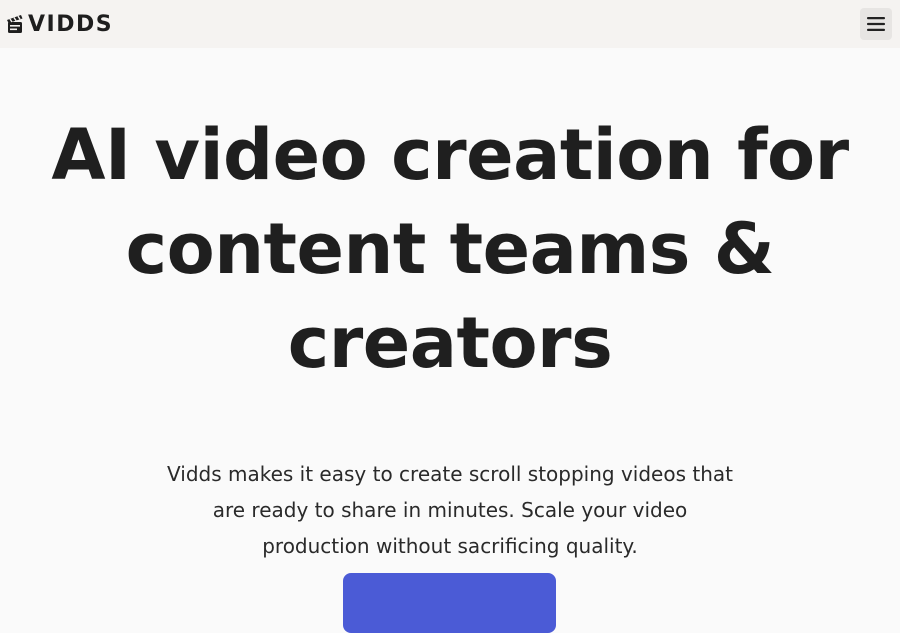 The image size is (900, 633). I want to click on cta-button, so click(449, 603).